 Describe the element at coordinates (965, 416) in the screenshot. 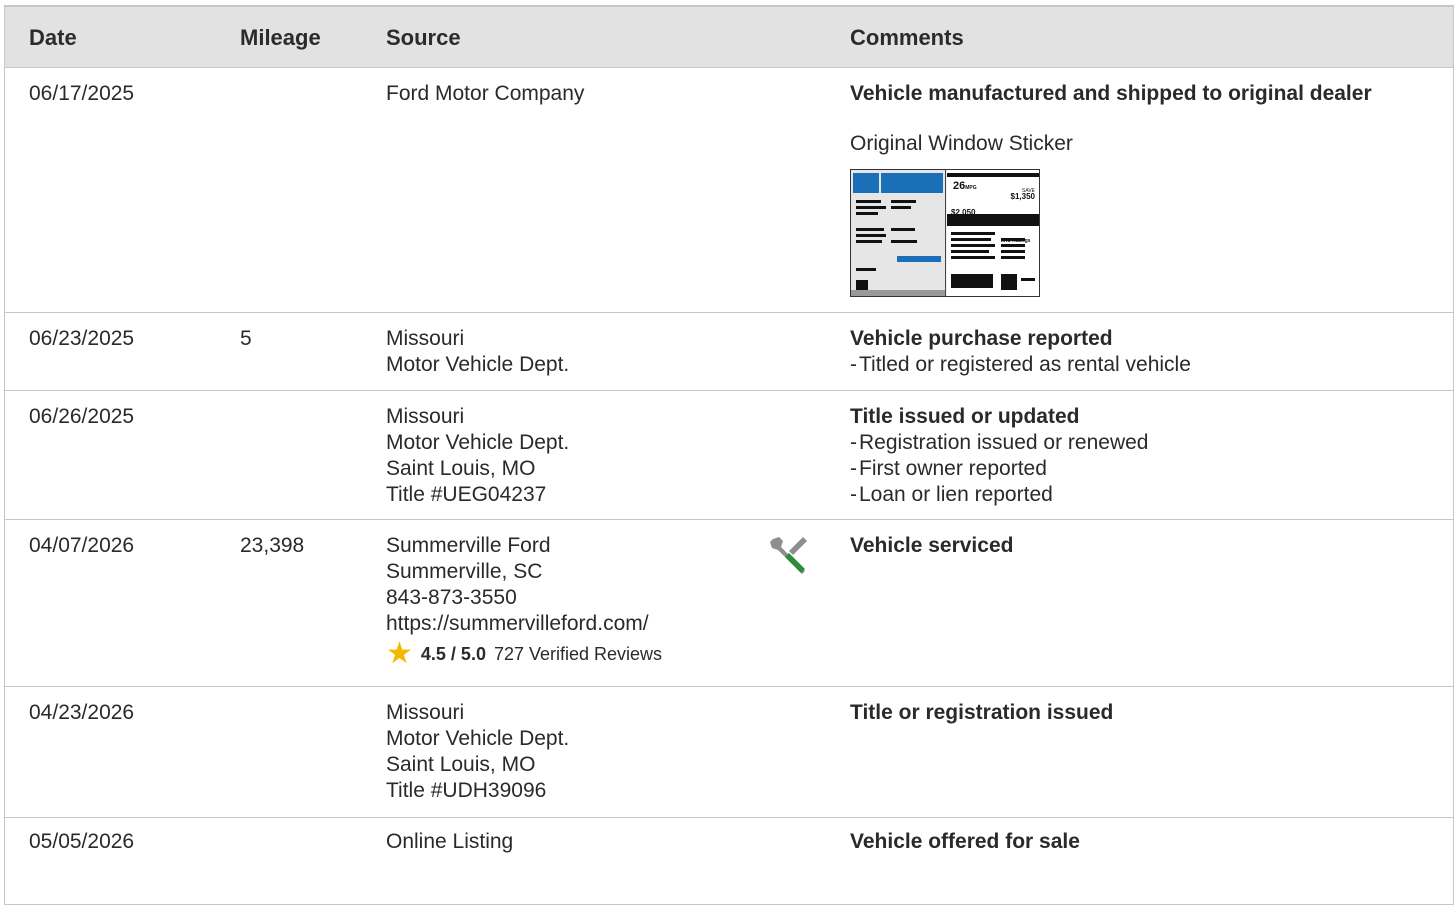

I see `comment-title: Title issued or updated` at that location.